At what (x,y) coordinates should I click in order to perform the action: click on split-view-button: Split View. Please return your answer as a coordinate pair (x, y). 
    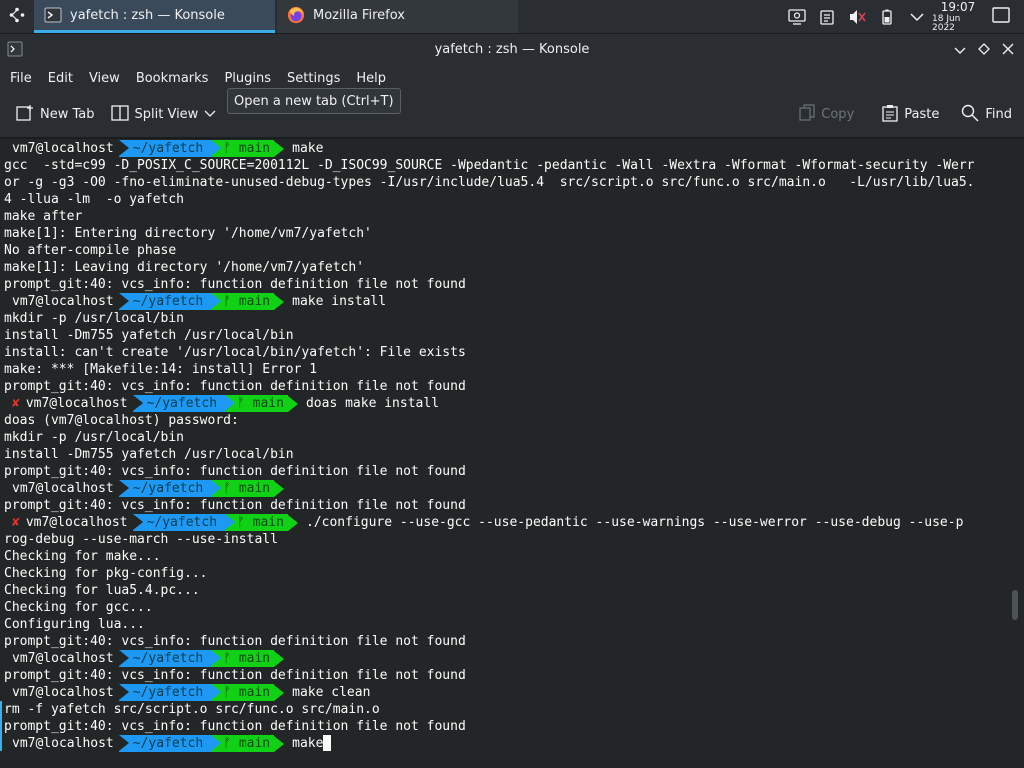
    Looking at the image, I should click on (164, 115).